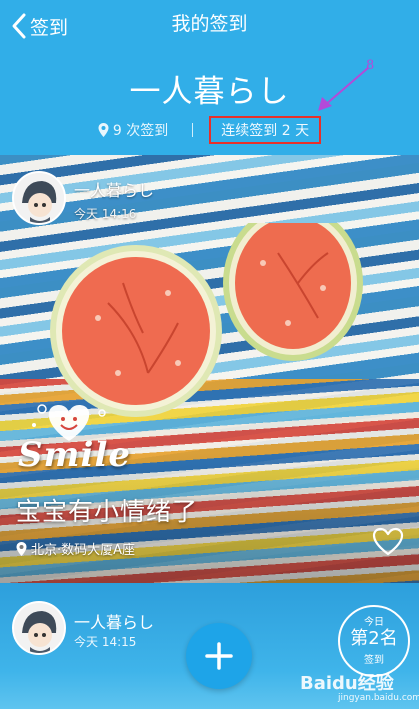 This screenshot has width=419, height=709. What do you see at coordinates (209, 24) in the screenshot?
I see `page-title: 我的签到` at bounding box center [209, 24].